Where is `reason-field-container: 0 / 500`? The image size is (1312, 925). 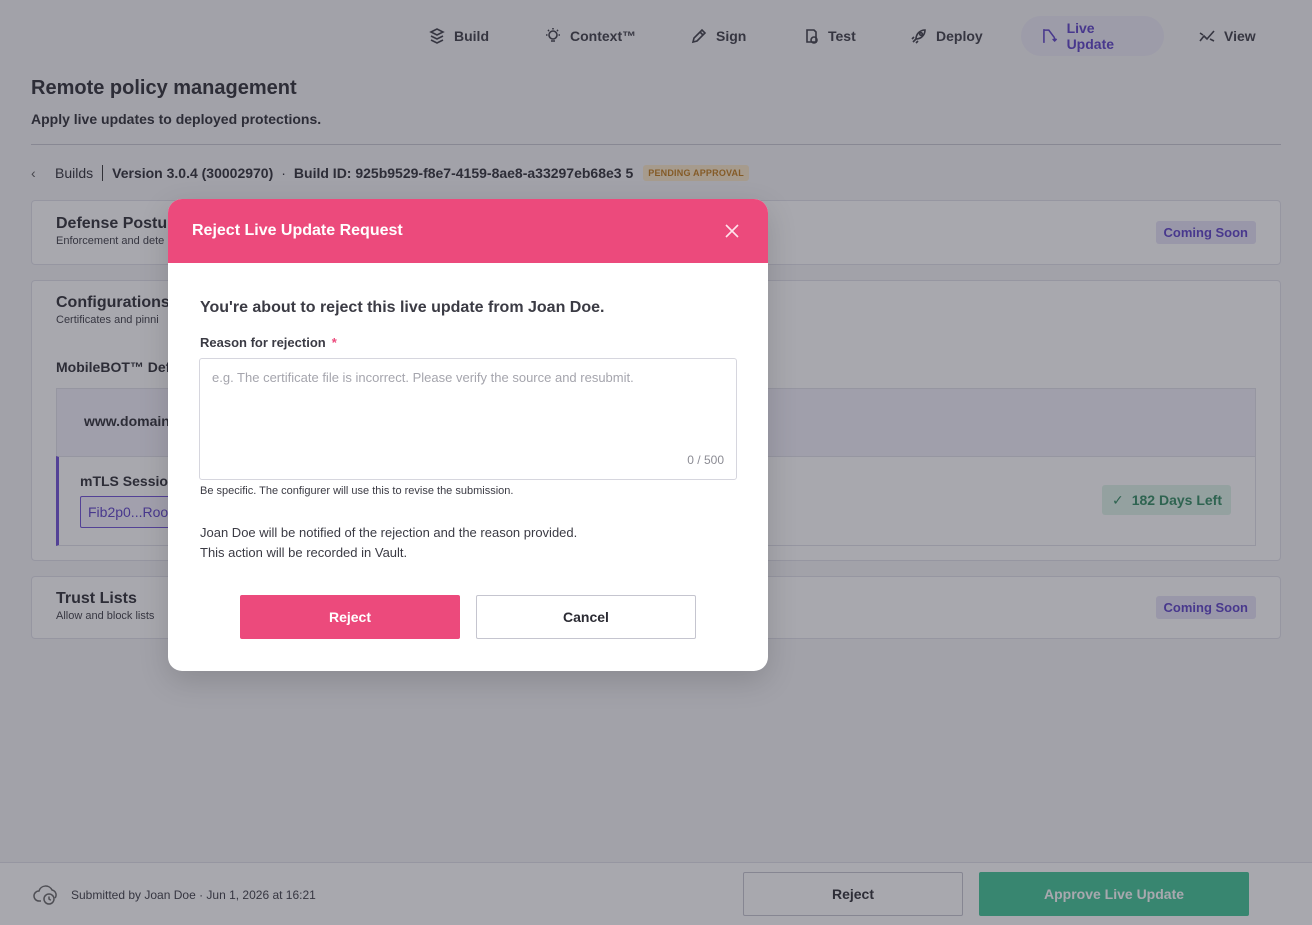
reason-field-container: 0 / 500 is located at coordinates (468, 419).